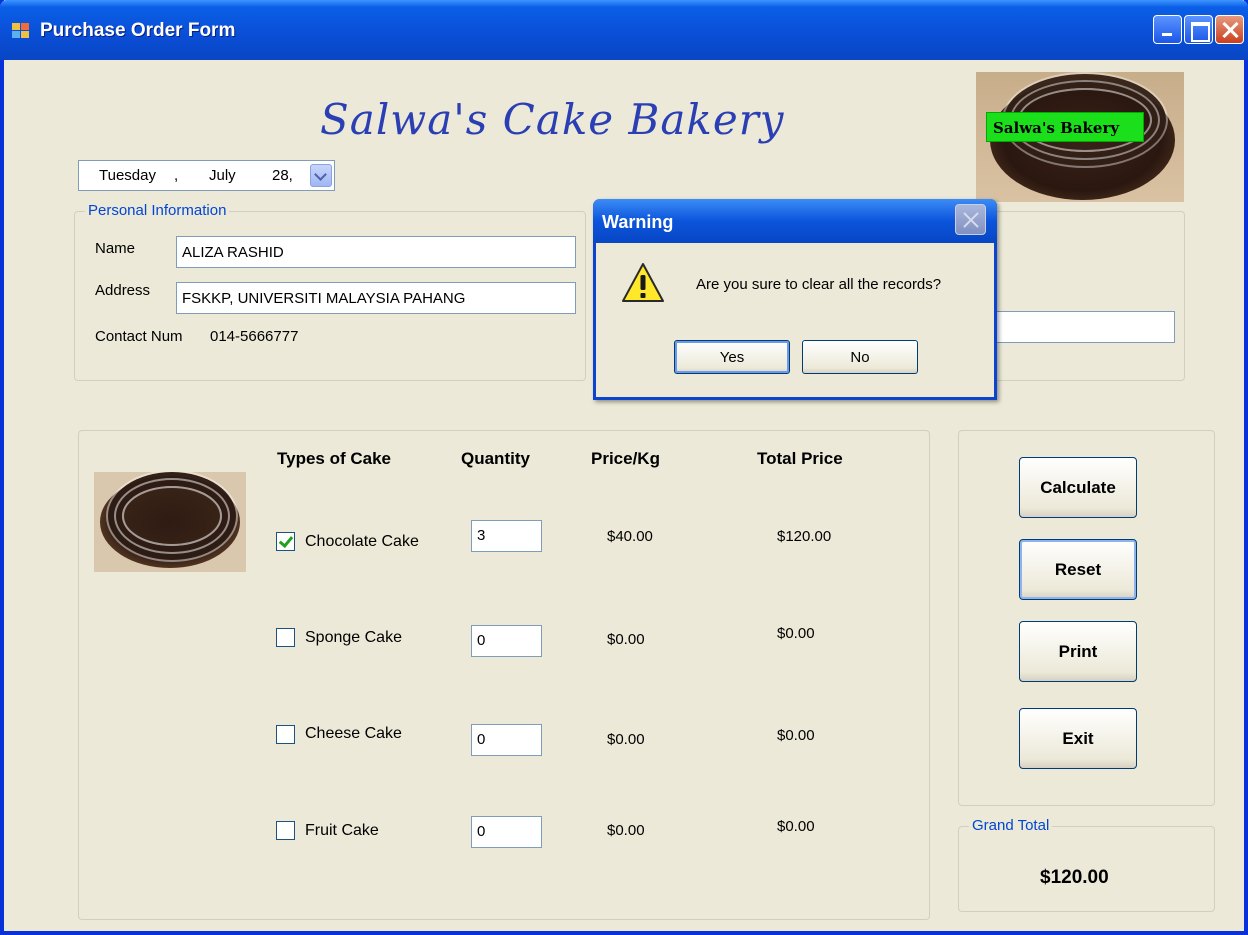  What do you see at coordinates (285, 541) in the screenshot?
I see `chocolate-cake-checkbox` at bounding box center [285, 541].